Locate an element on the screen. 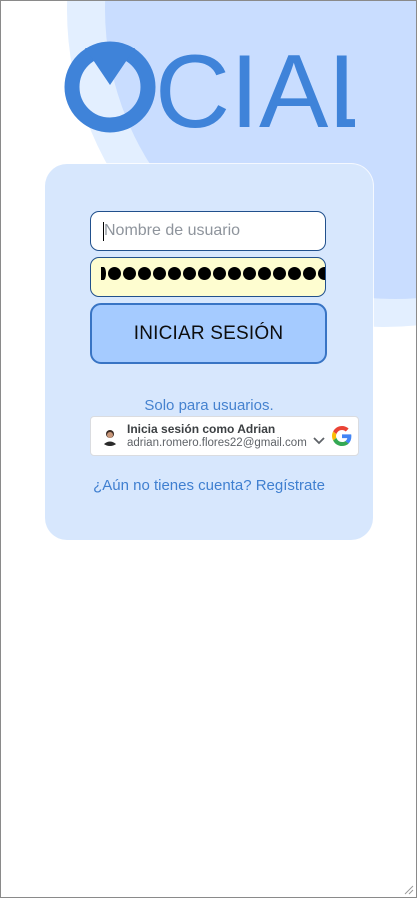  app-logo: CIAL is located at coordinates (209, 87).